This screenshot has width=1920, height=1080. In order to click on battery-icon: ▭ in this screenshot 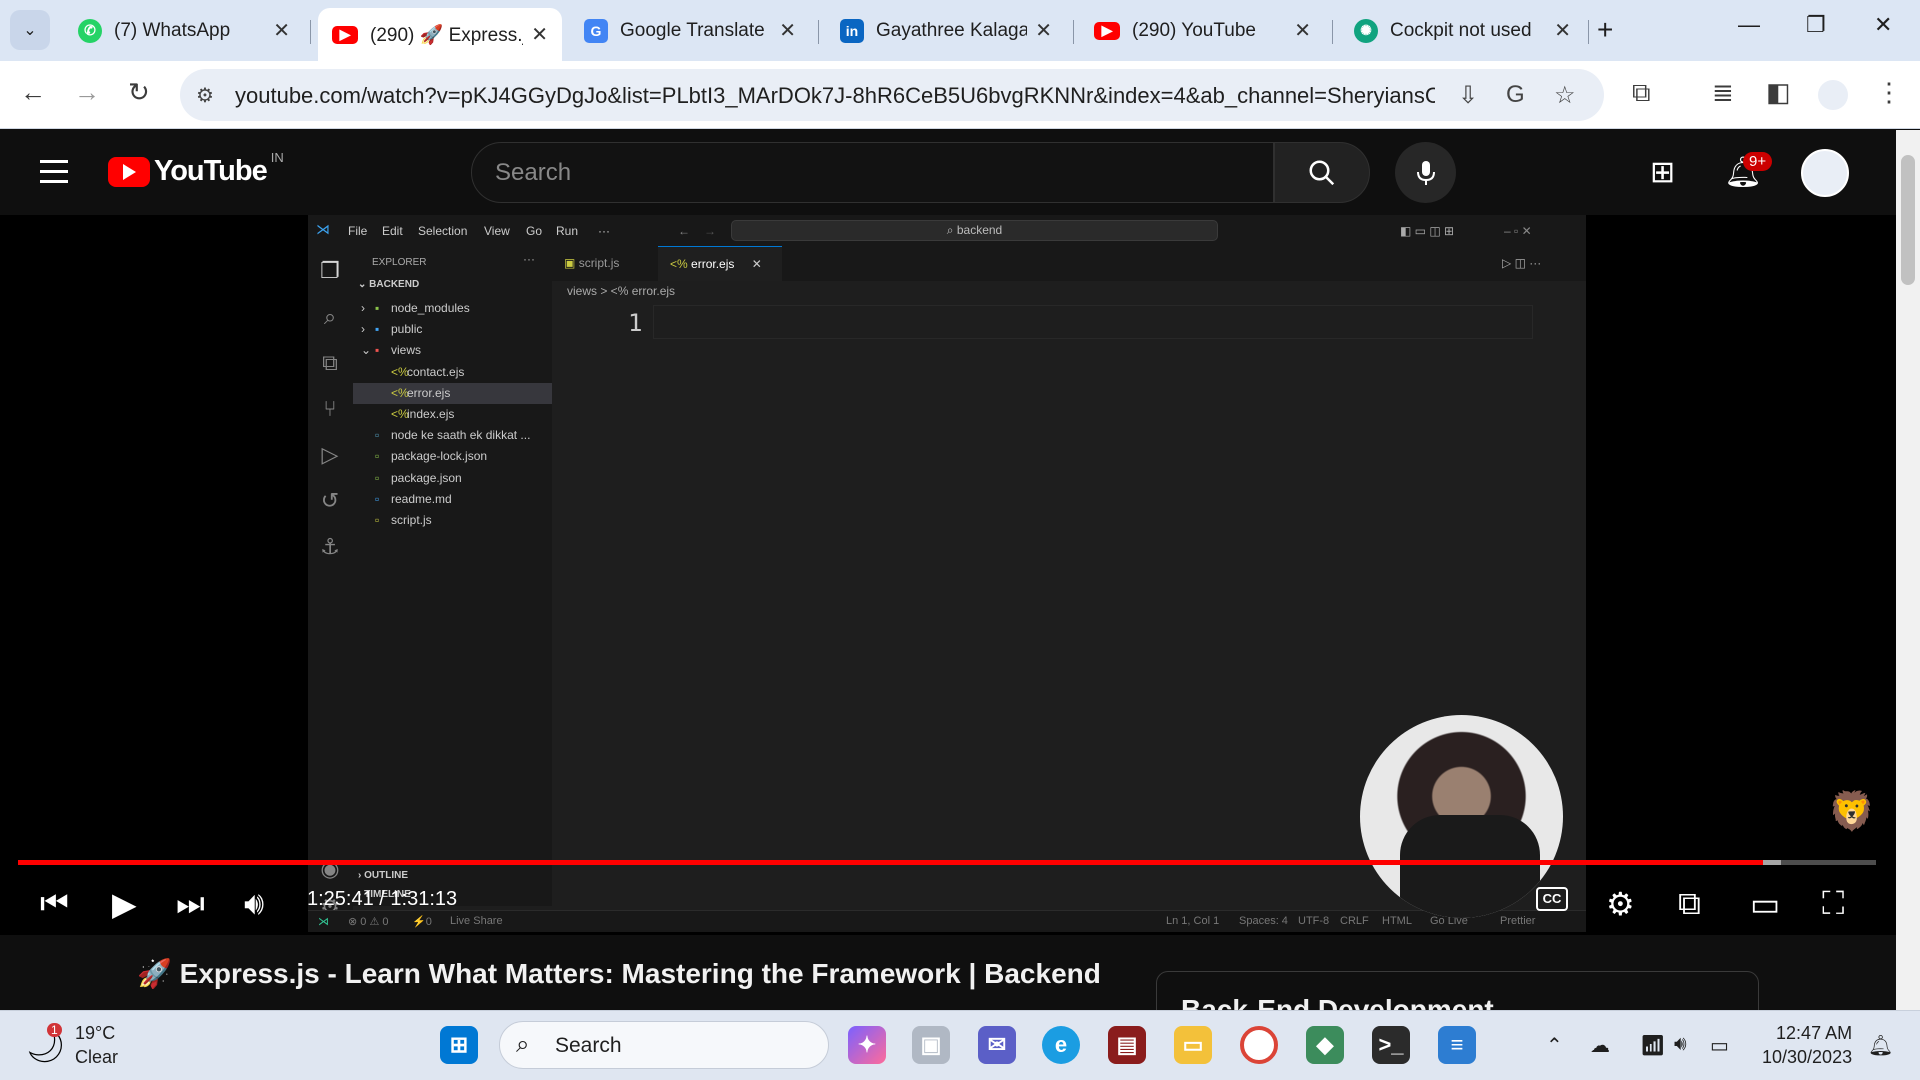, I will do `click(1719, 1045)`.